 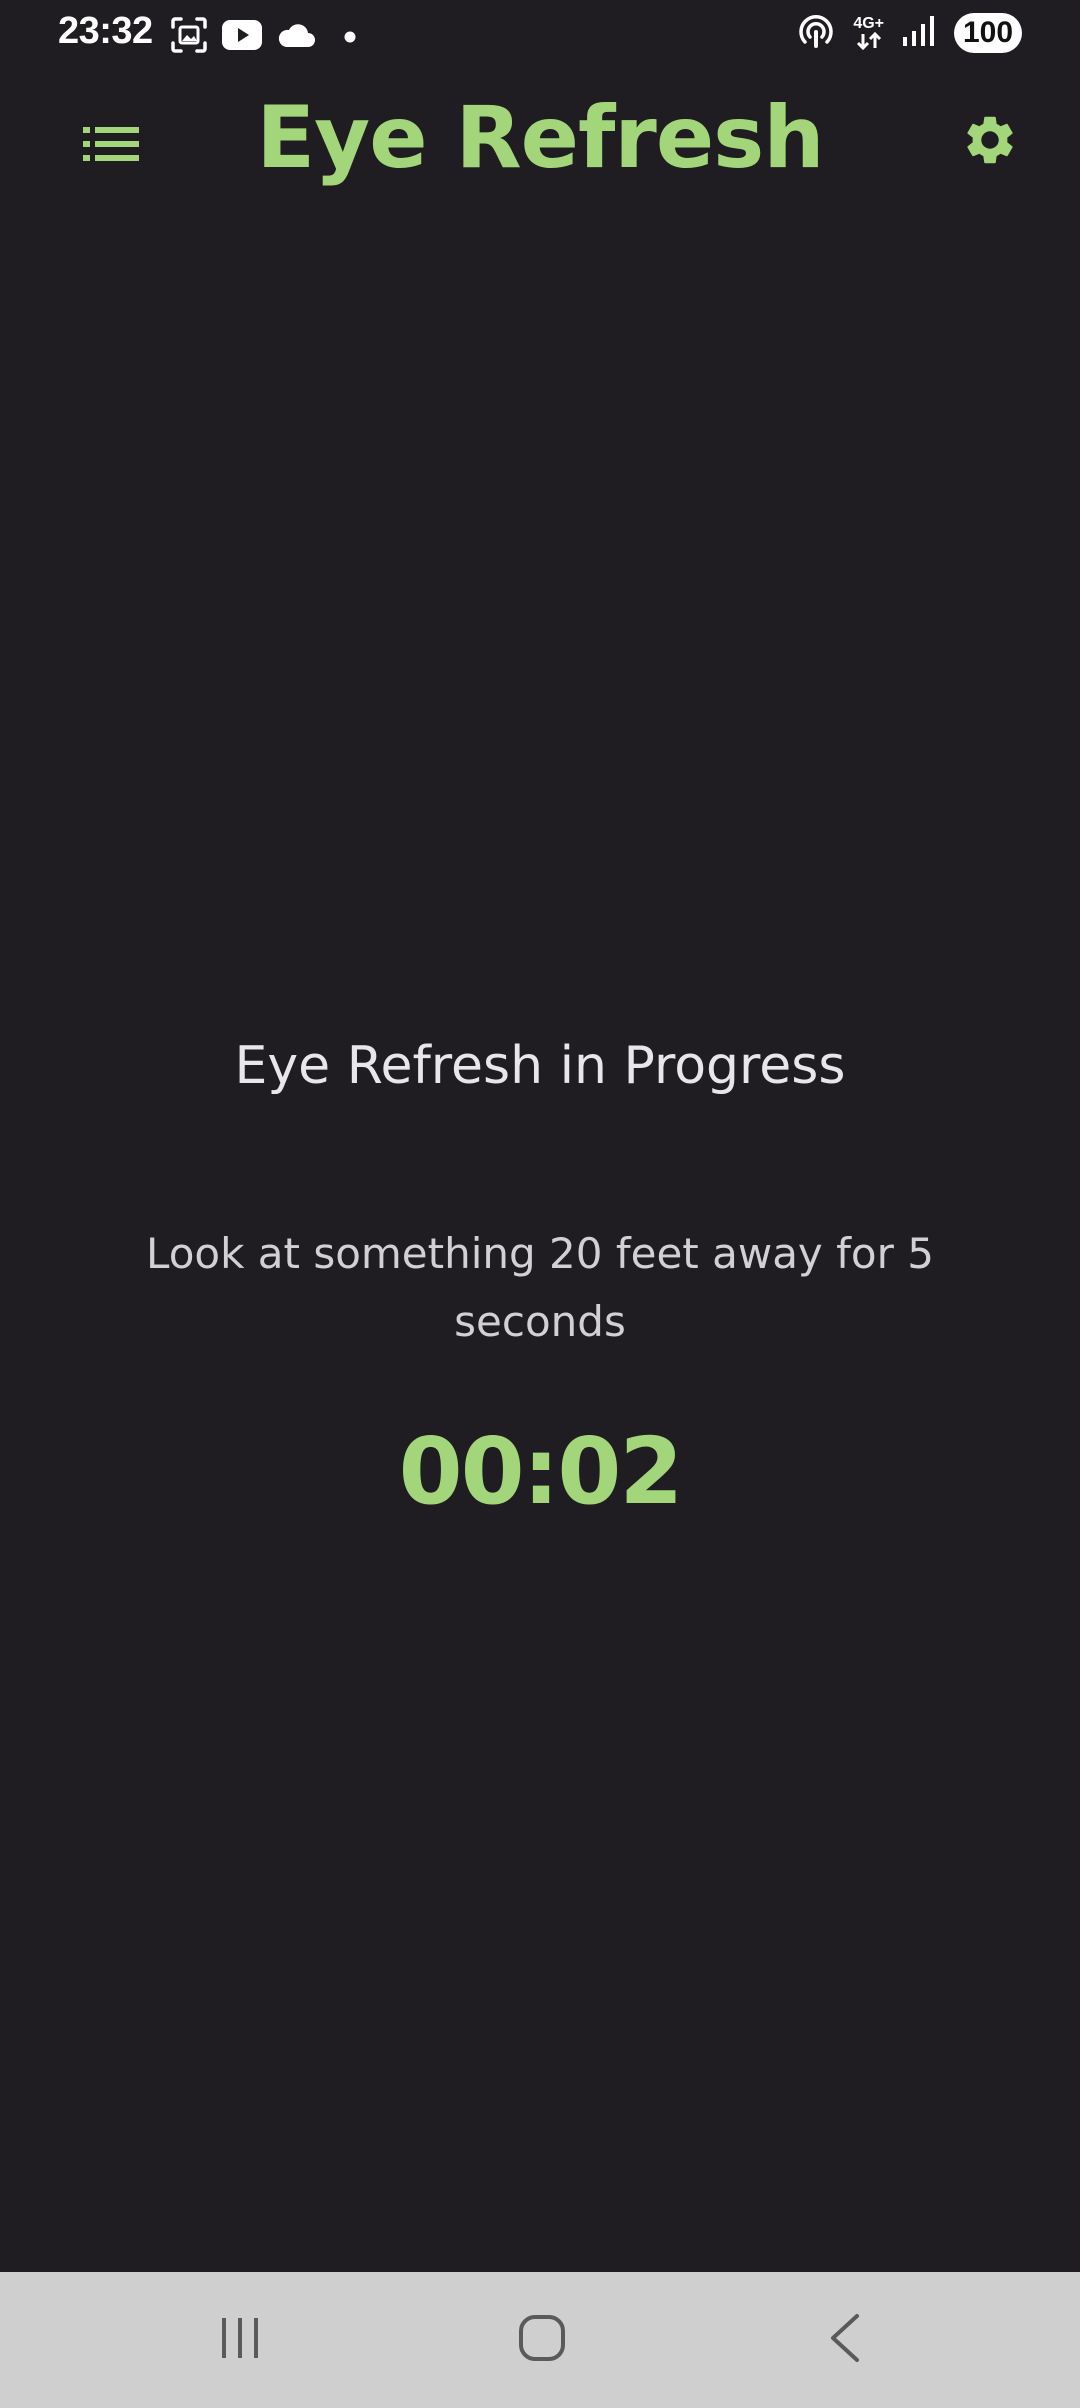 I want to click on home-button, so click(x=542, y=2340).